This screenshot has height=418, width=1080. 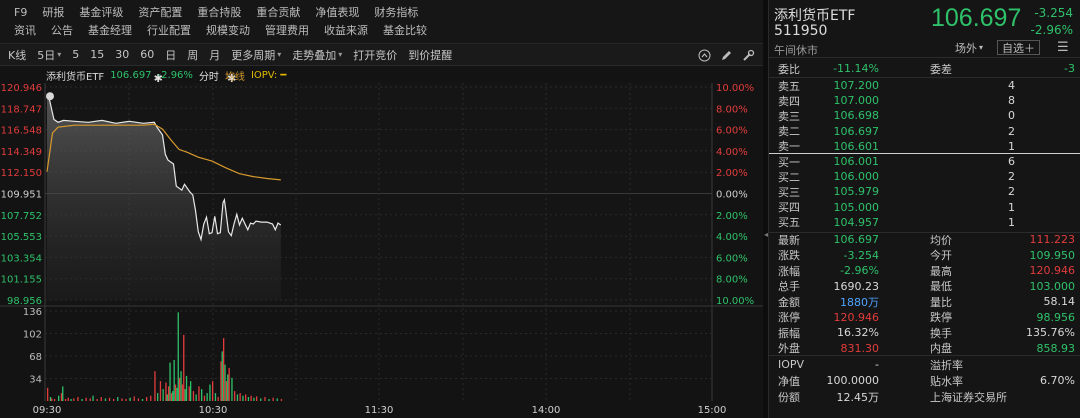 I want to click on y-pct-label: 6.00%, so click(x=732, y=131).